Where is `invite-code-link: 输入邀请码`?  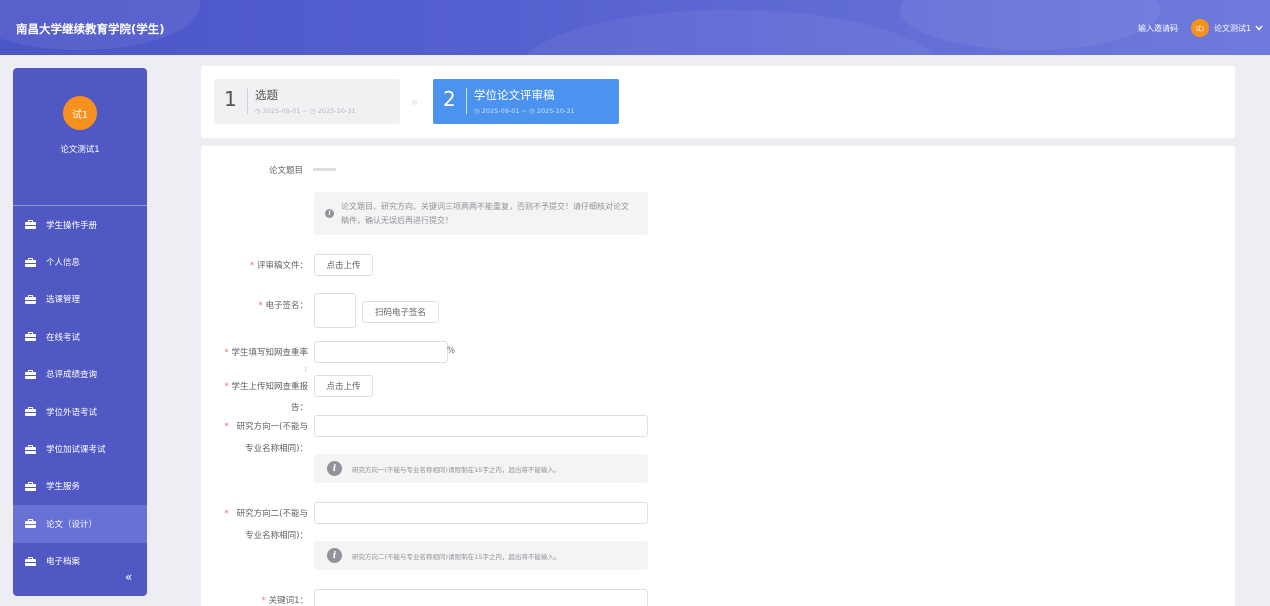
invite-code-link: 输入邀请码 is located at coordinates (1158, 28).